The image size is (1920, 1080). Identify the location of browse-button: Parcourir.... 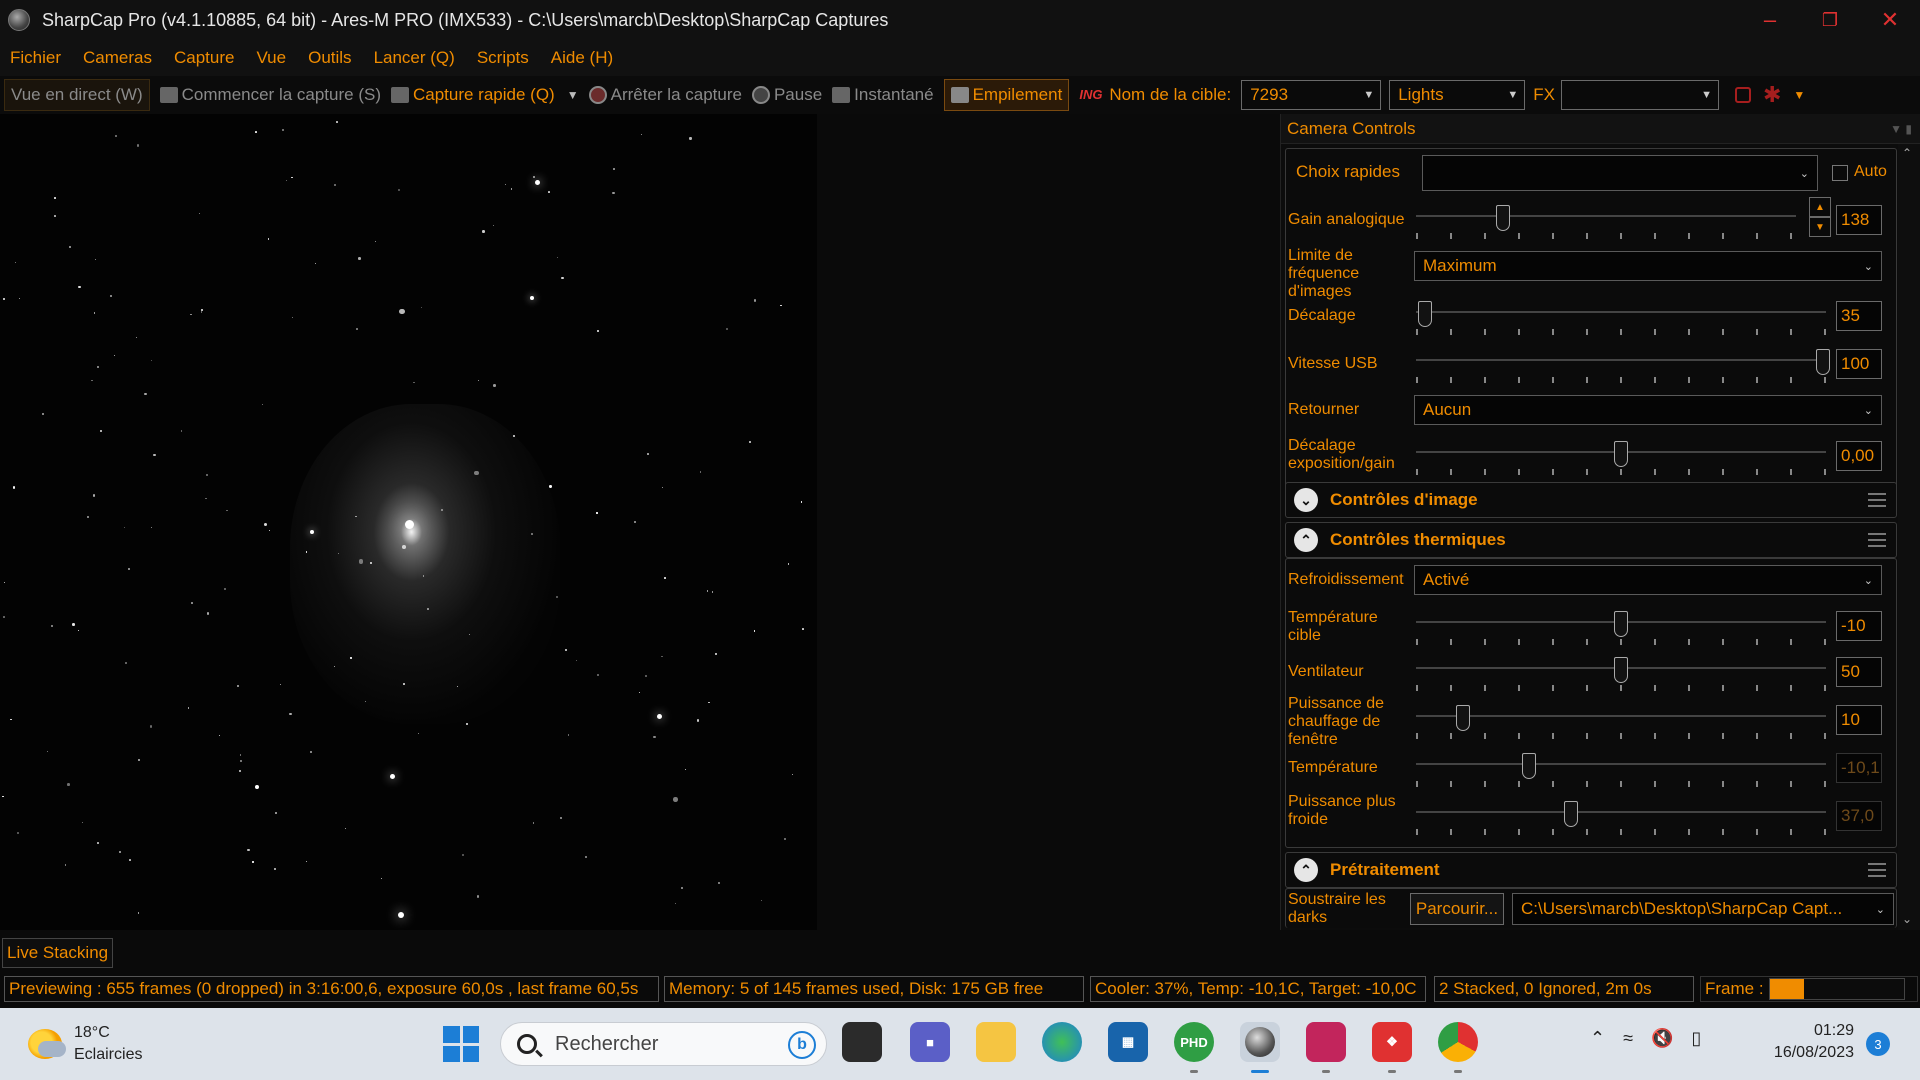
(1457, 909).